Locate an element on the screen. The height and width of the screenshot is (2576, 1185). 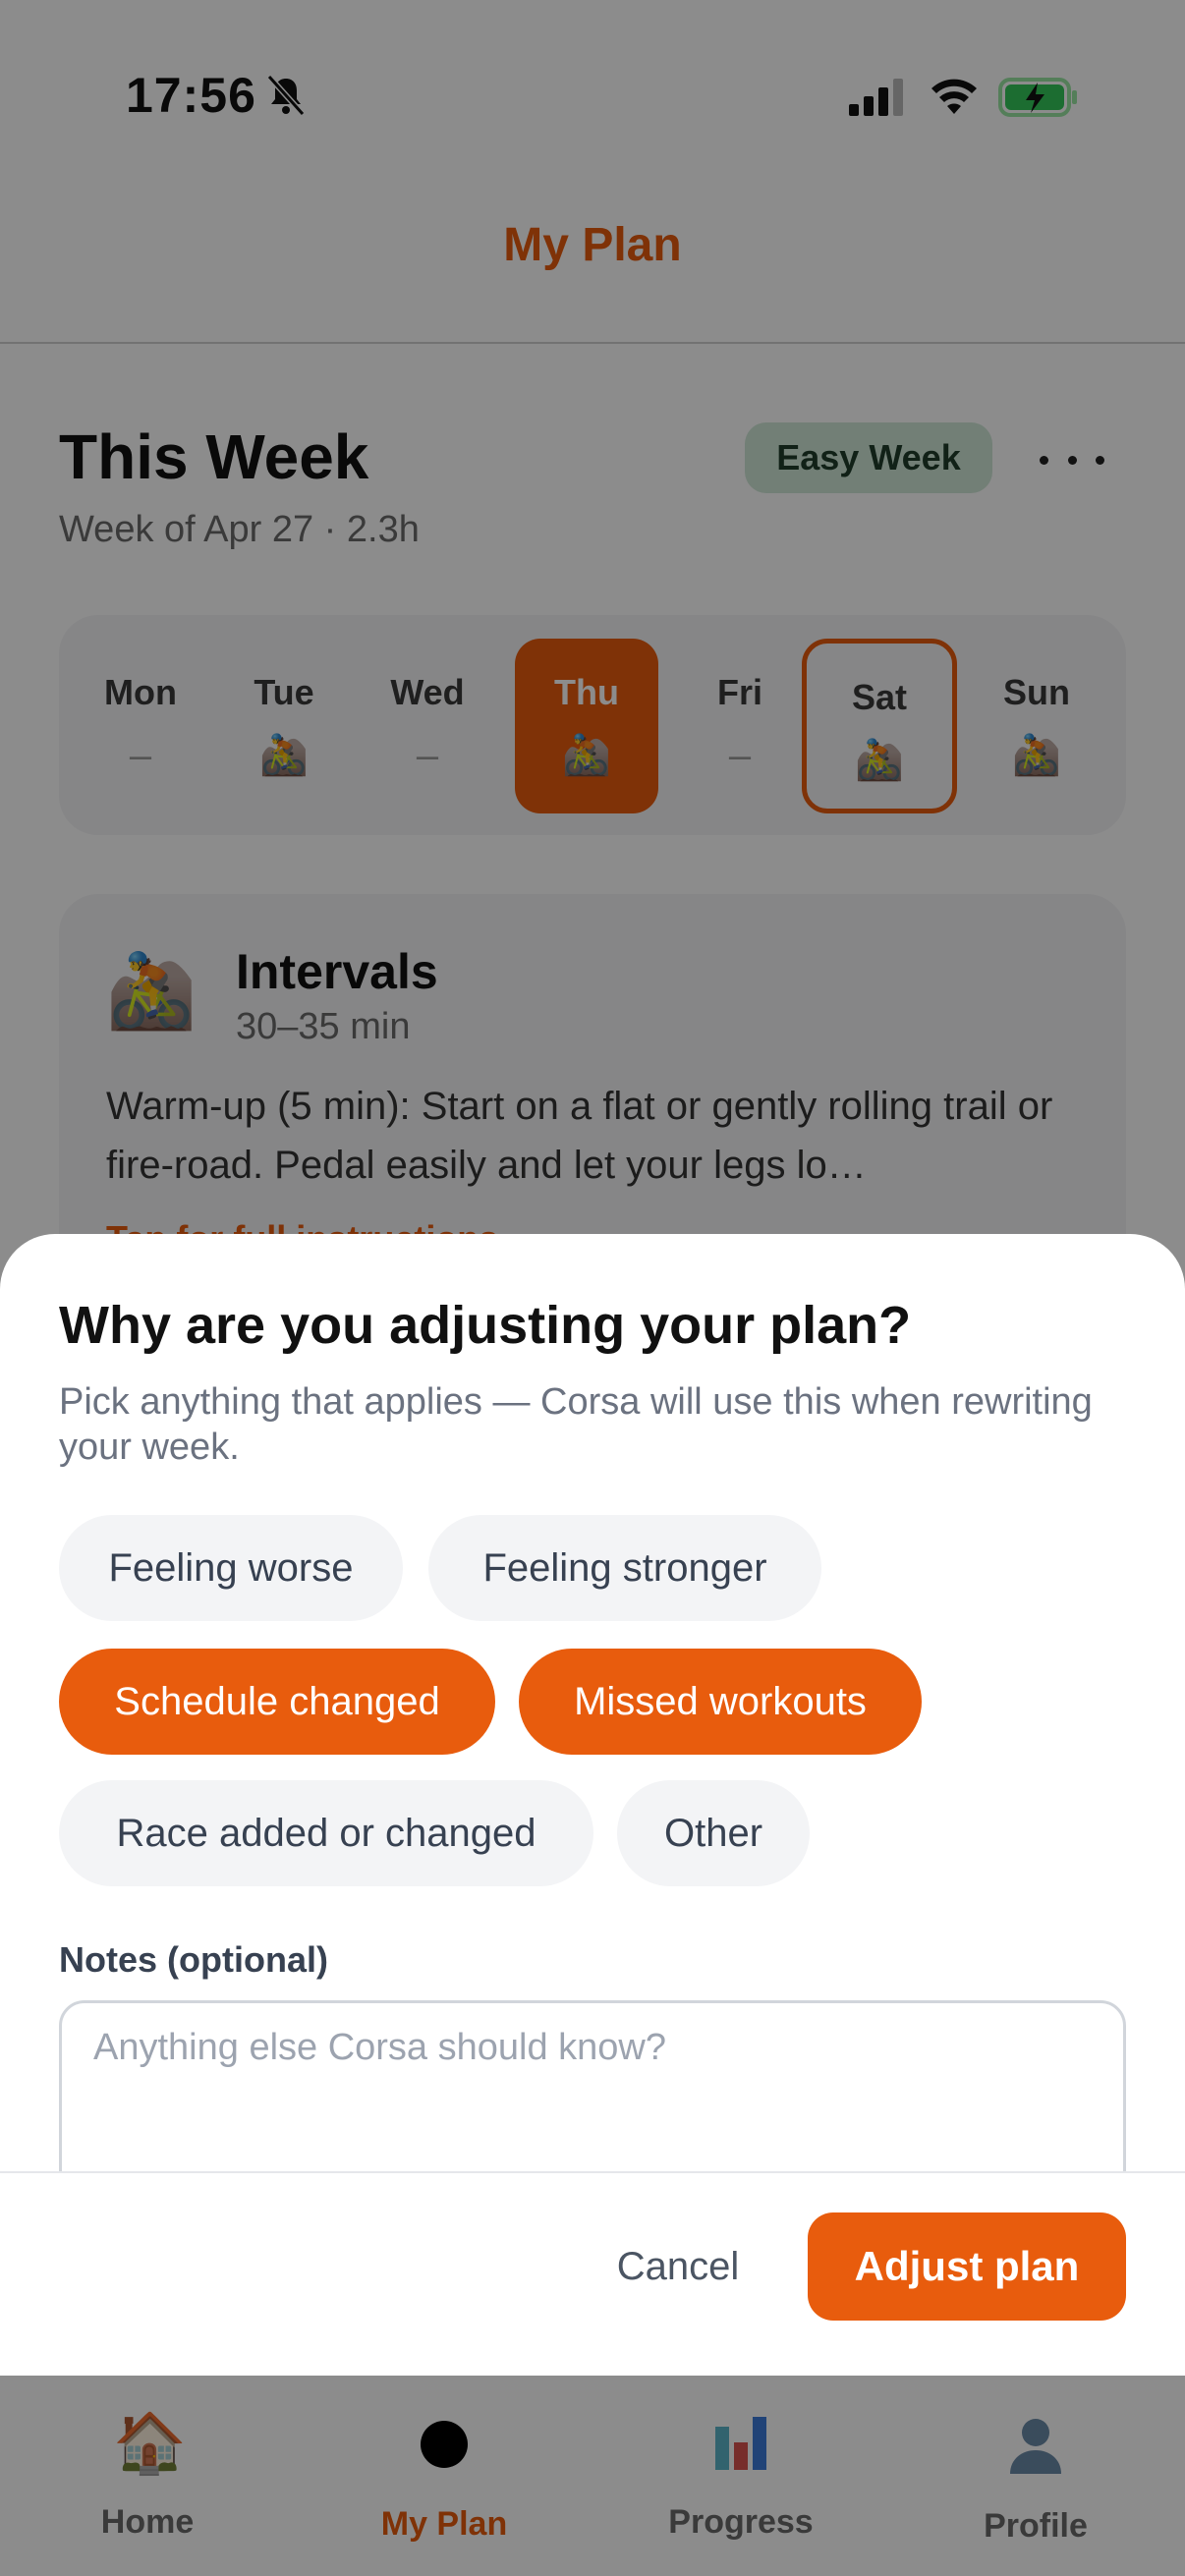
sheet-footer: Cancel Adjust plan is located at coordinates (592, 2274).